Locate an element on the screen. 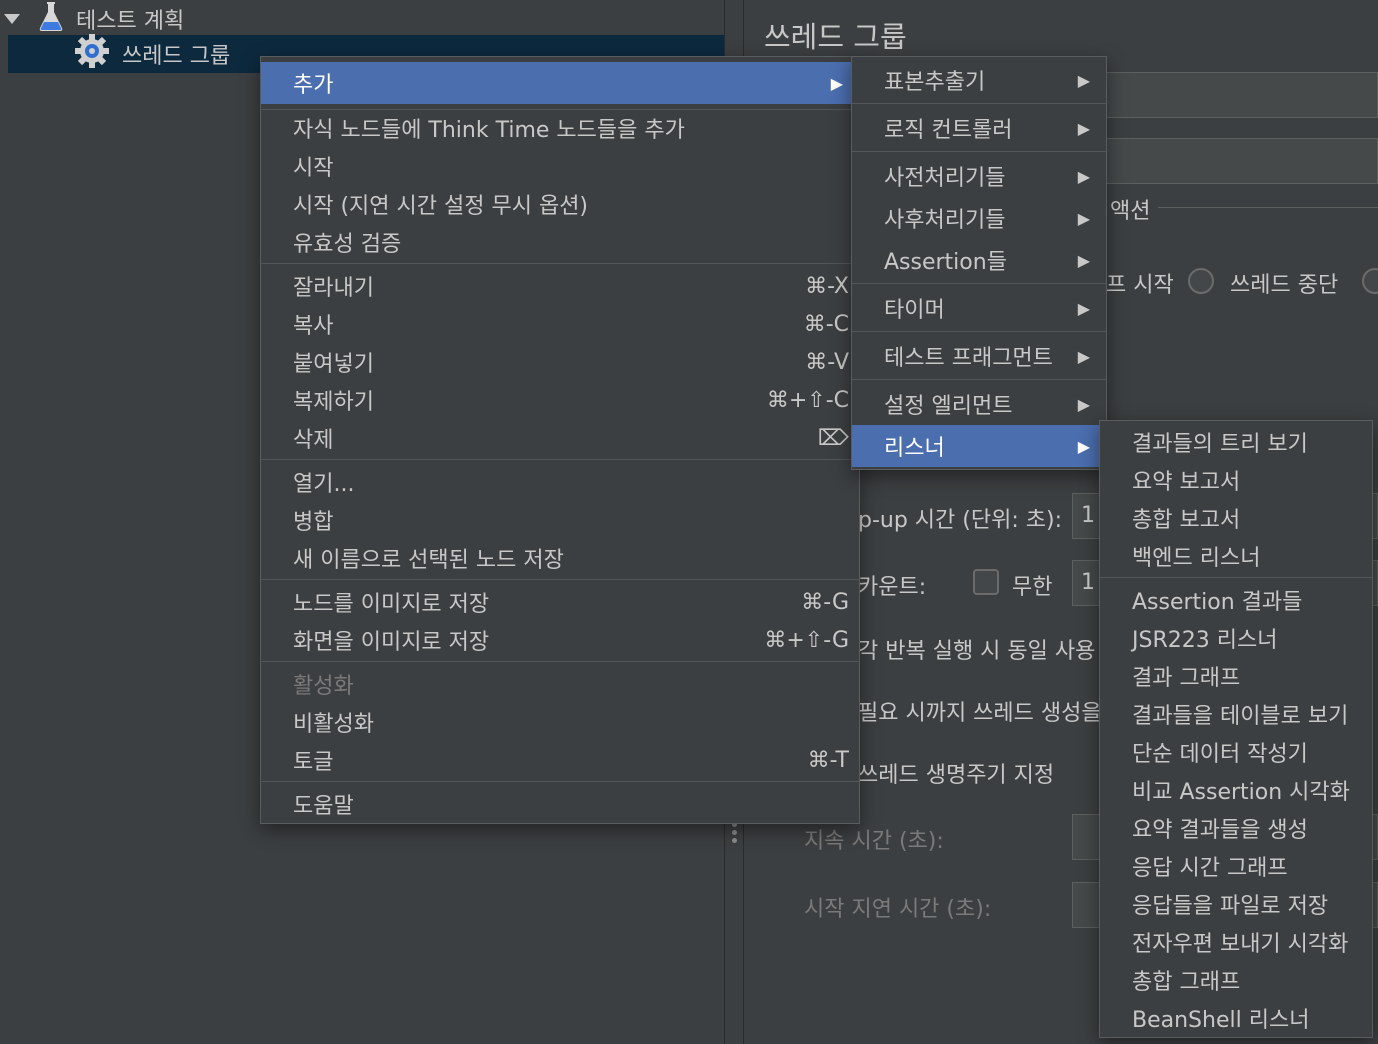  menu-item-start: 시작 is located at coordinates (560, 166).